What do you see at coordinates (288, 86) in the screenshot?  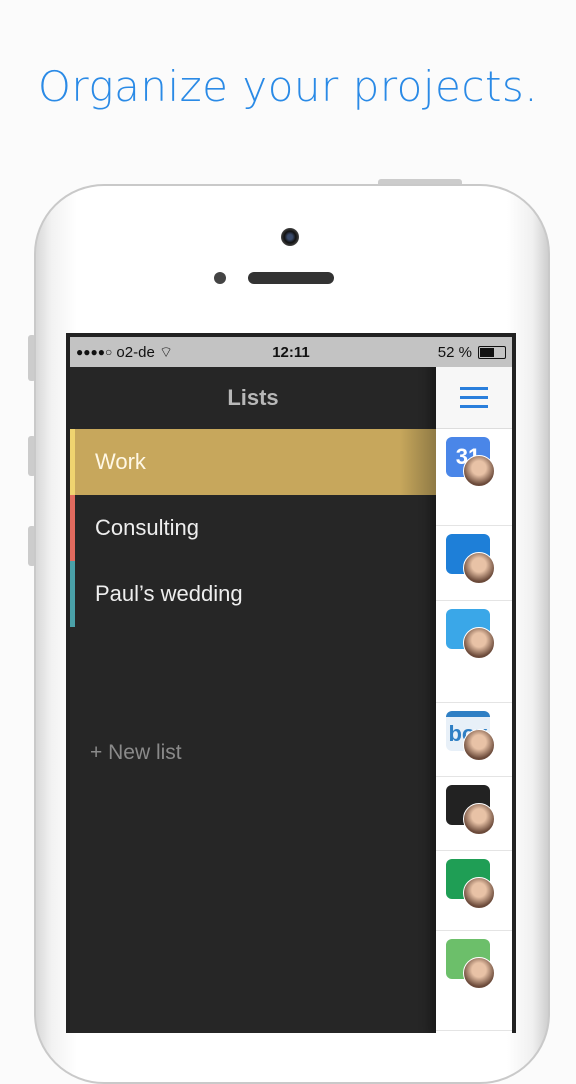 I see `headline: Organize your projects.` at bounding box center [288, 86].